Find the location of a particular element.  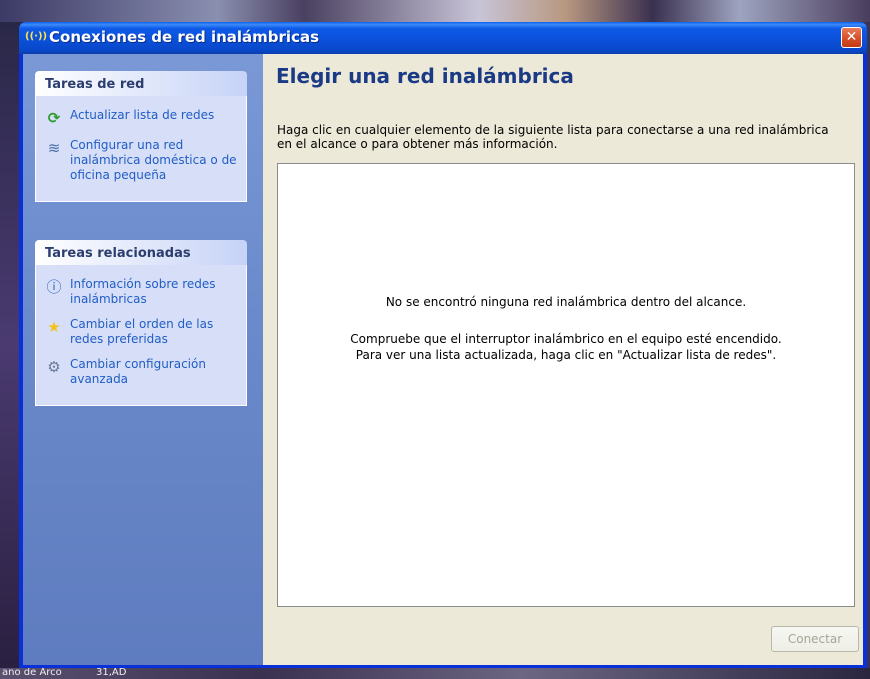

desktop-bottom-strip: ano de Arco 31,AD is located at coordinates (435, 673).